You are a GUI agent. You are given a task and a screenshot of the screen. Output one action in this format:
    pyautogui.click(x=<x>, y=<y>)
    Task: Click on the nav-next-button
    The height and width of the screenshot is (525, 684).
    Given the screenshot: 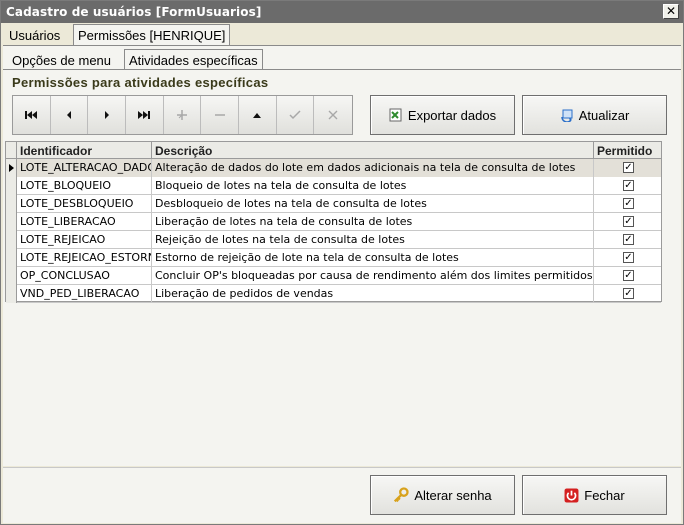 What is the action you would take?
    pyautogui.click(x=107, y=115)
    